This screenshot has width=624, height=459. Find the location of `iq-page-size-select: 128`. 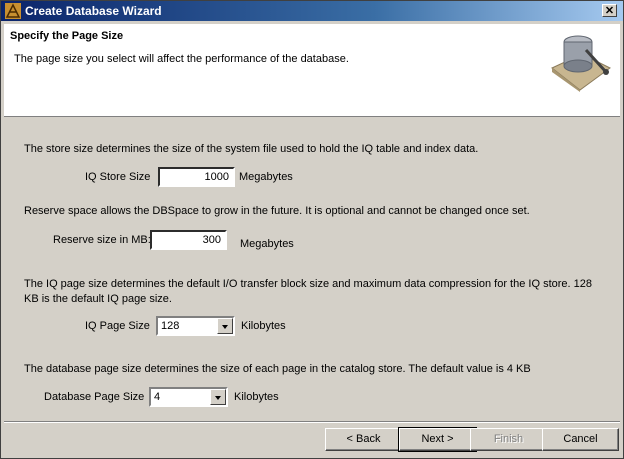

iq-page-size-select: 128 is located at coordinates (195, 326).